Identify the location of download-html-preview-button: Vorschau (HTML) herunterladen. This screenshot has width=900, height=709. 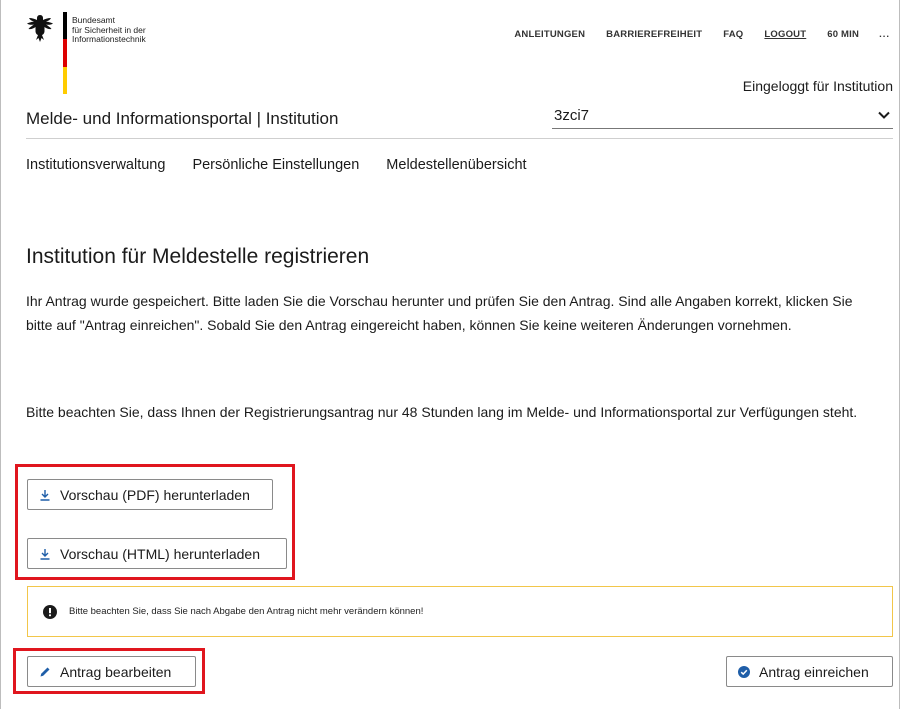
(157, 553).